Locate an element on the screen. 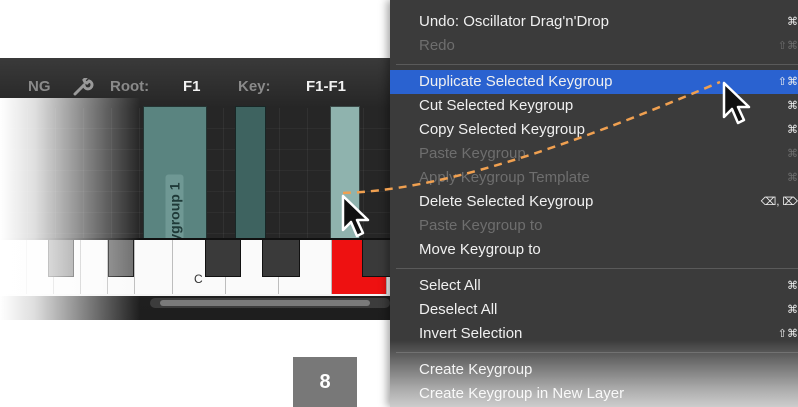  key-value: F1-F1 is located at coordinates (326, 86).